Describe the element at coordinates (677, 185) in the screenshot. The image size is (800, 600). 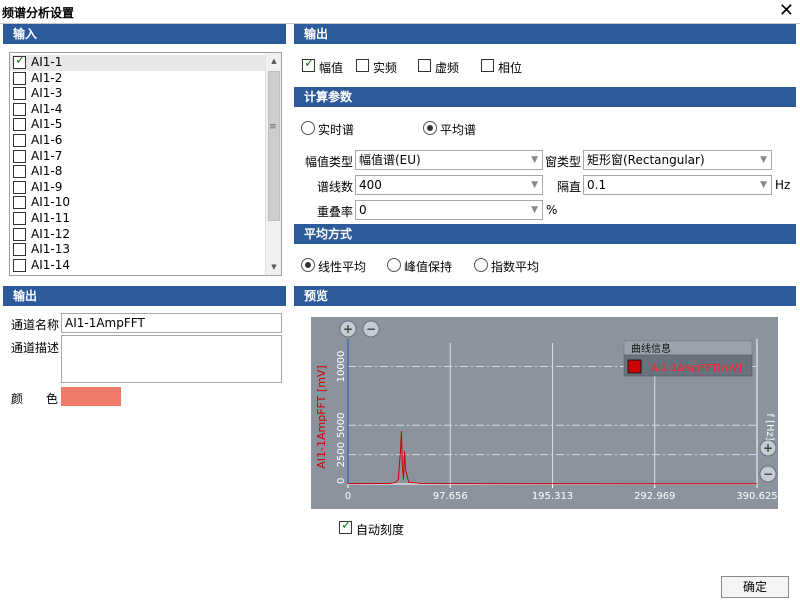
I see `spacing-select: 0.1 ▼` at that location.